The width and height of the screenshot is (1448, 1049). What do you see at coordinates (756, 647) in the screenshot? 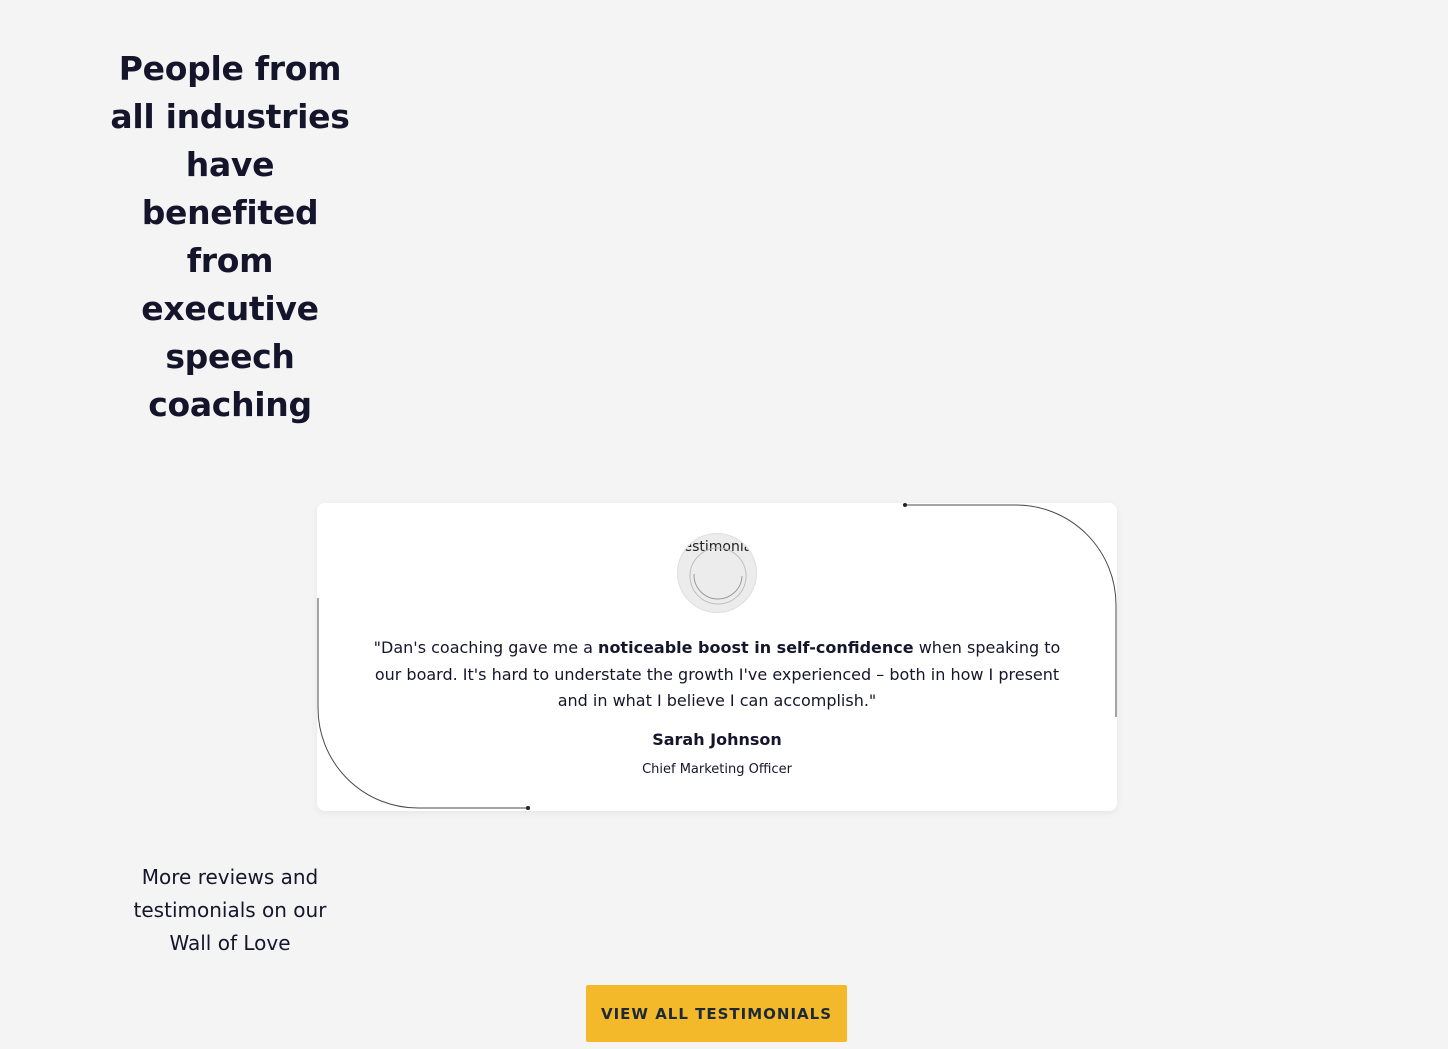
I see `quote-highlight: noticeable boost in self-confidence` at bounding box center [756, 647].